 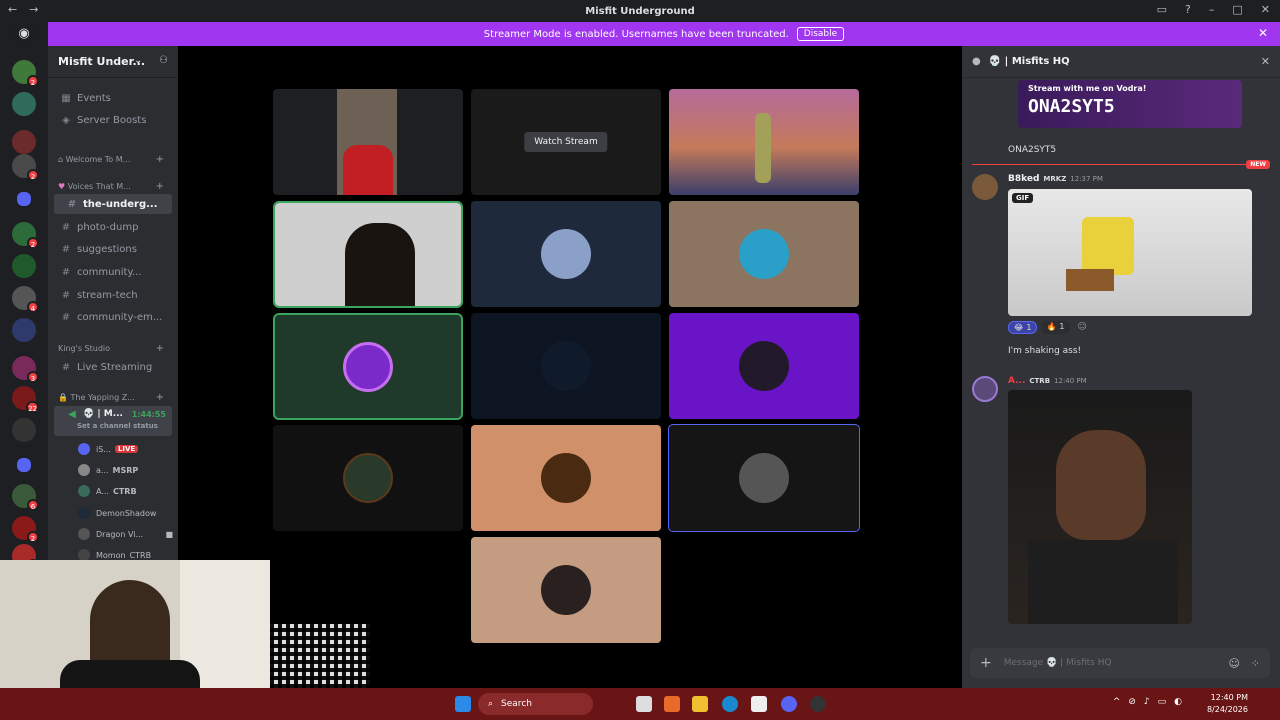 I want to click on windows-start-icon, so click(x=463, y=704).